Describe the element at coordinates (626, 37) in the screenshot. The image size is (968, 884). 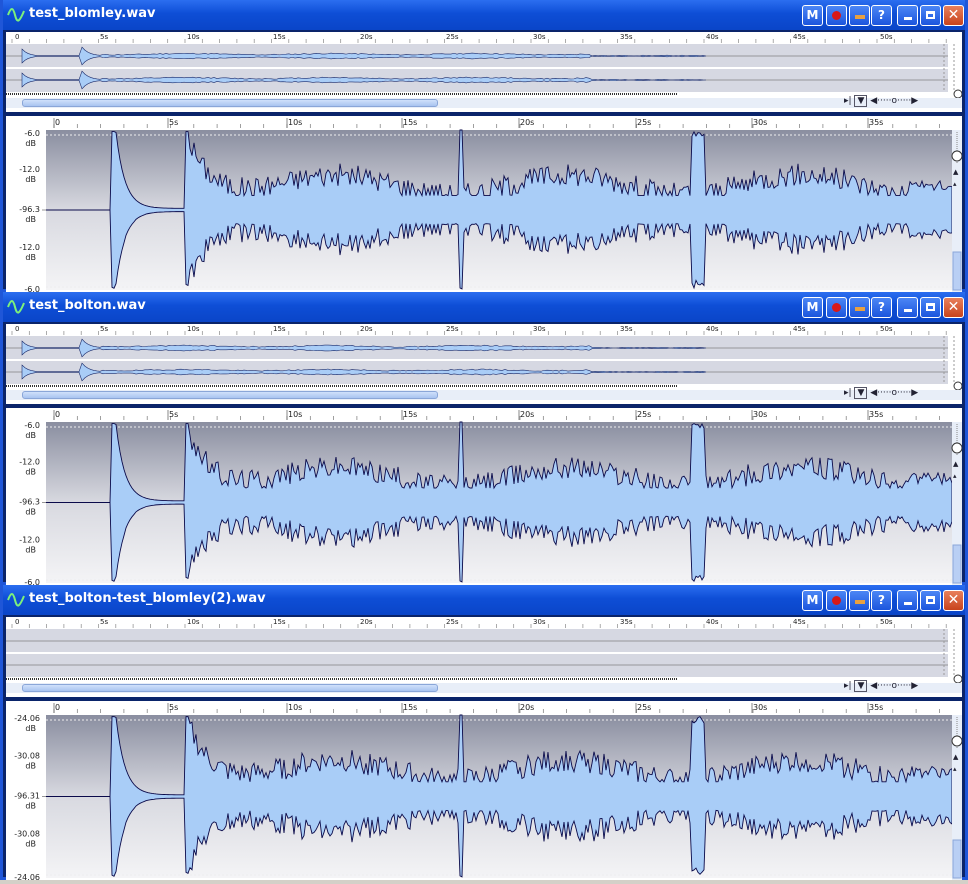
I see `overview-tick-label: 35s` at that location.